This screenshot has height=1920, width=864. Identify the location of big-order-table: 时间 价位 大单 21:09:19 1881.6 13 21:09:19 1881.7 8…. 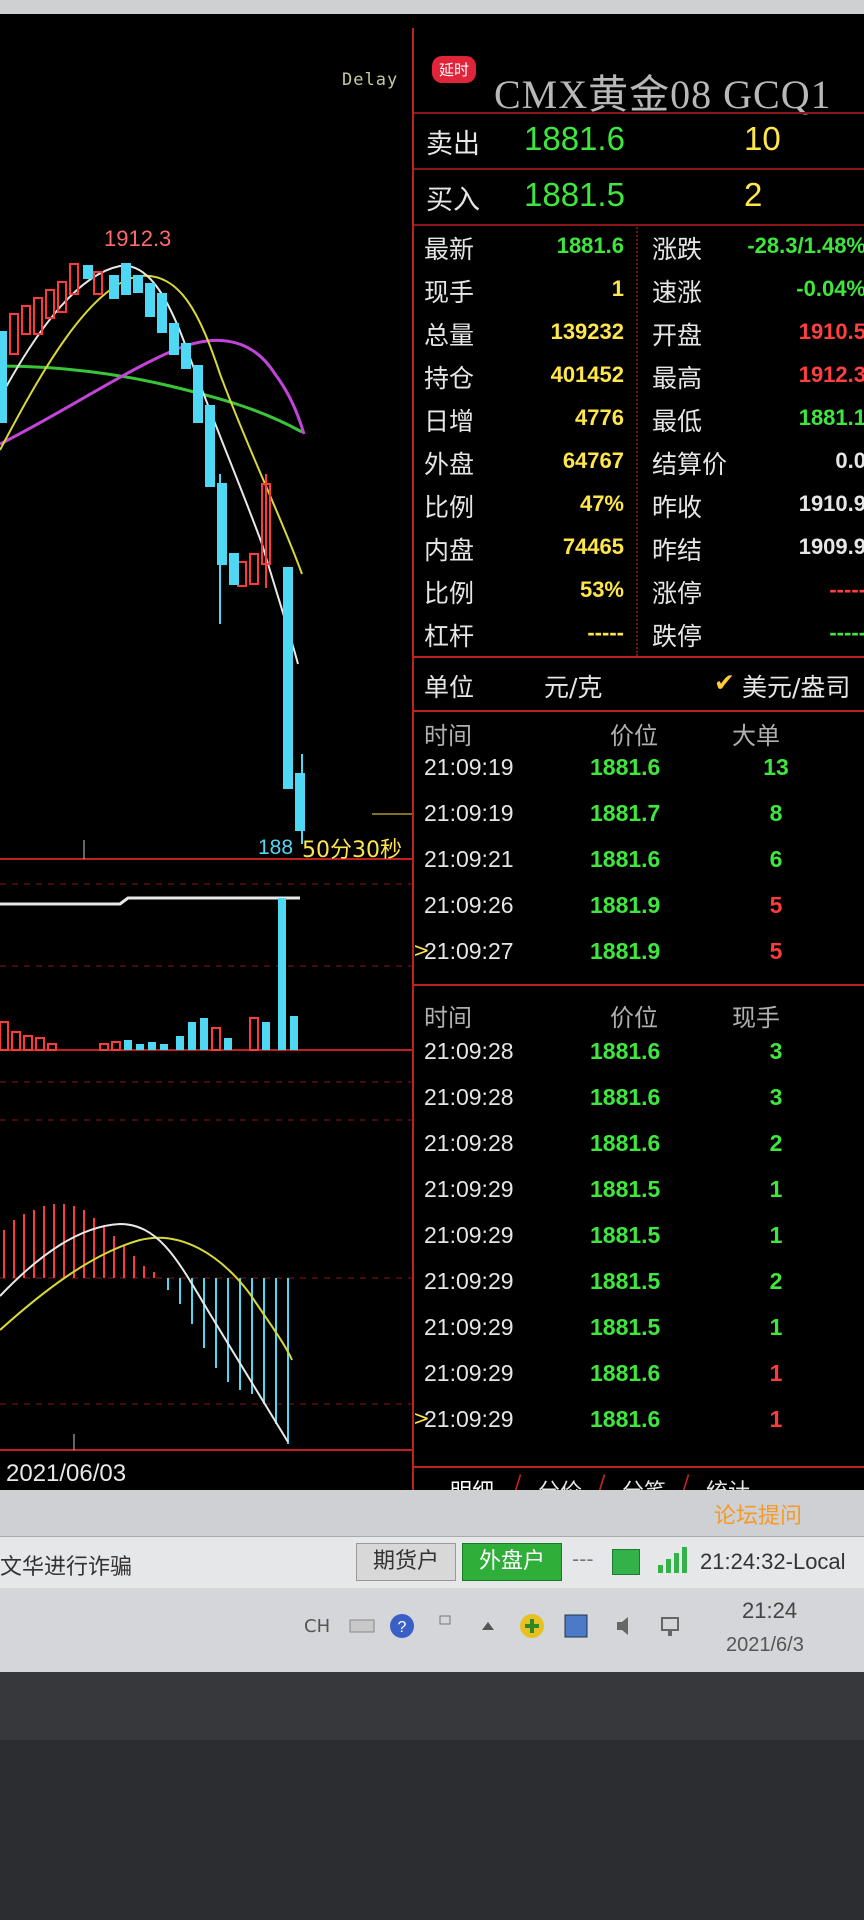
(638, 846).